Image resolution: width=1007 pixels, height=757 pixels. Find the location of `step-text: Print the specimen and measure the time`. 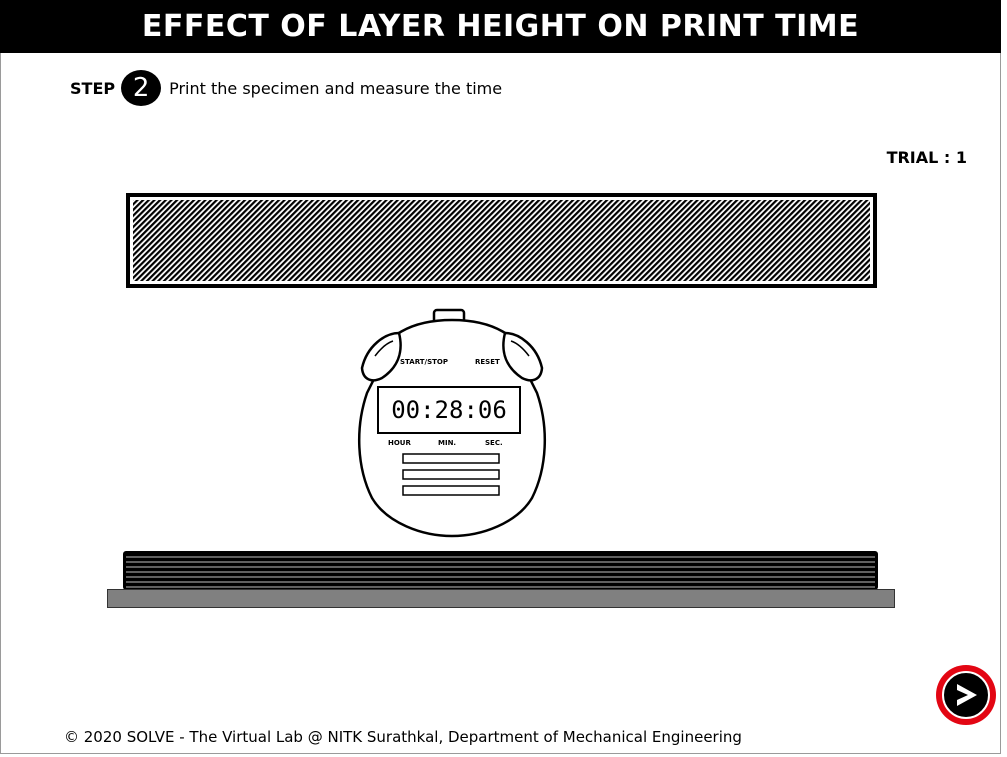

step-text: Print the specimen and measure the time is located at coordinates (336, 88).